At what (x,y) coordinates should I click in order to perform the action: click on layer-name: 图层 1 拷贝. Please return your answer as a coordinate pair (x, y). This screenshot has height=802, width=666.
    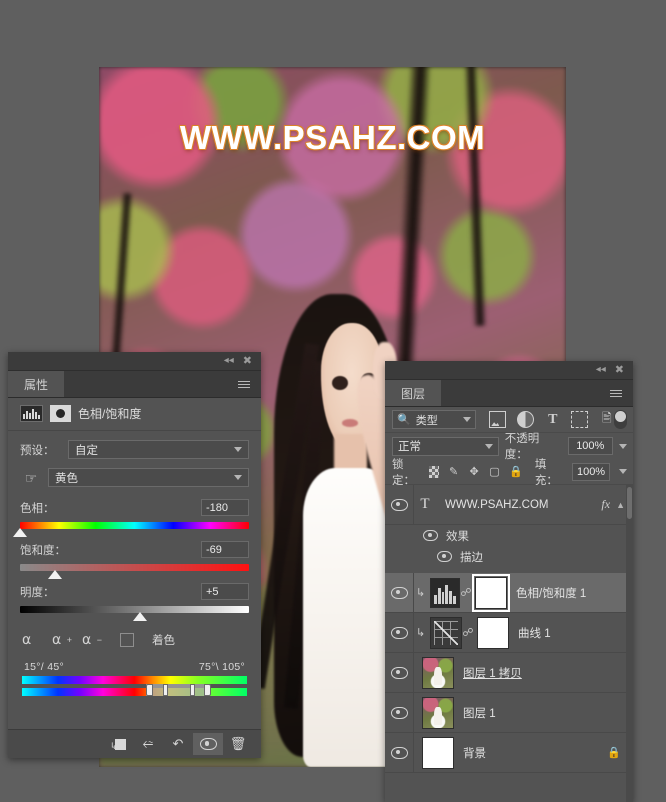
    Looking at the image, I should click on (492, 673).